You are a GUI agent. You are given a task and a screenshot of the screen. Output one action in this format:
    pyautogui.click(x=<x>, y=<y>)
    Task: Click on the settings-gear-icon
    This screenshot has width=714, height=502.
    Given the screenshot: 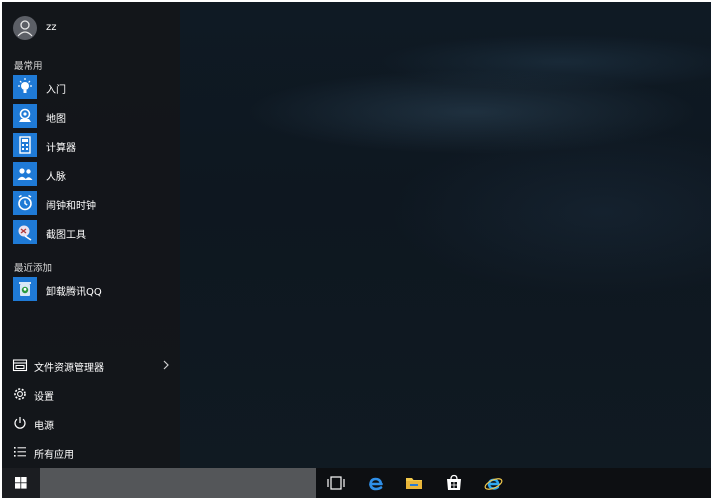 What is the action you would take?
    pyautogui.click(x=20, y=394)
    